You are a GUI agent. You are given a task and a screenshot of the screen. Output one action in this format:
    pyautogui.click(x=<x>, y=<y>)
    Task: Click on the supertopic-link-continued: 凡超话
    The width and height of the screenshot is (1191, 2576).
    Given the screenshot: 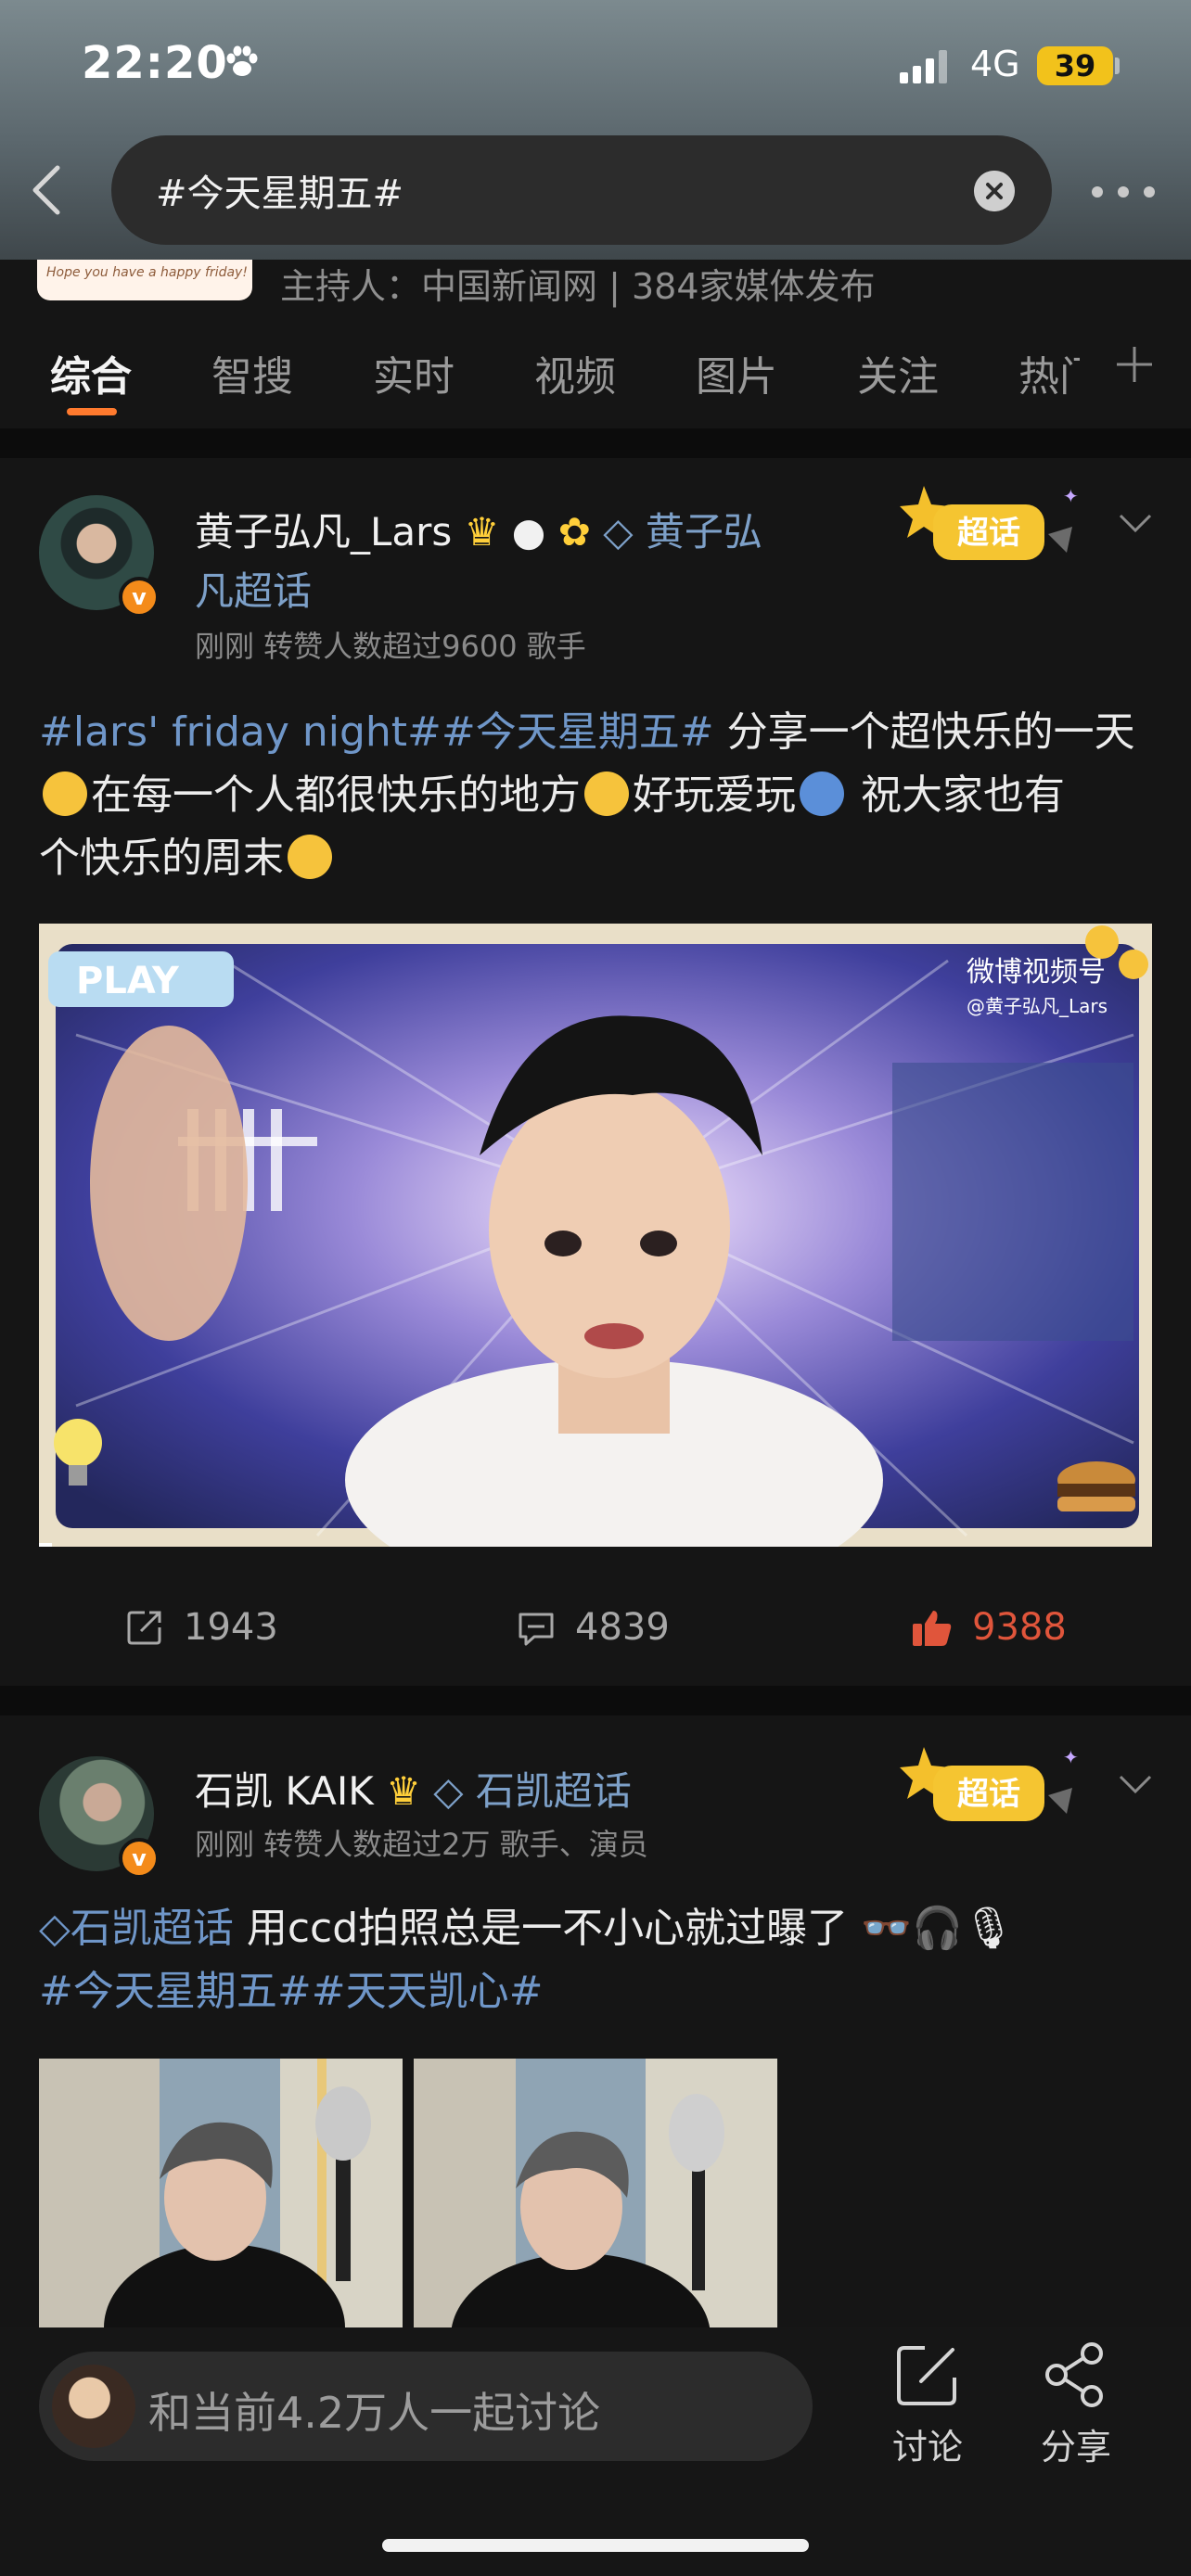 What is the action you would take?
    pyautogui.click(x=253, y=588)
    